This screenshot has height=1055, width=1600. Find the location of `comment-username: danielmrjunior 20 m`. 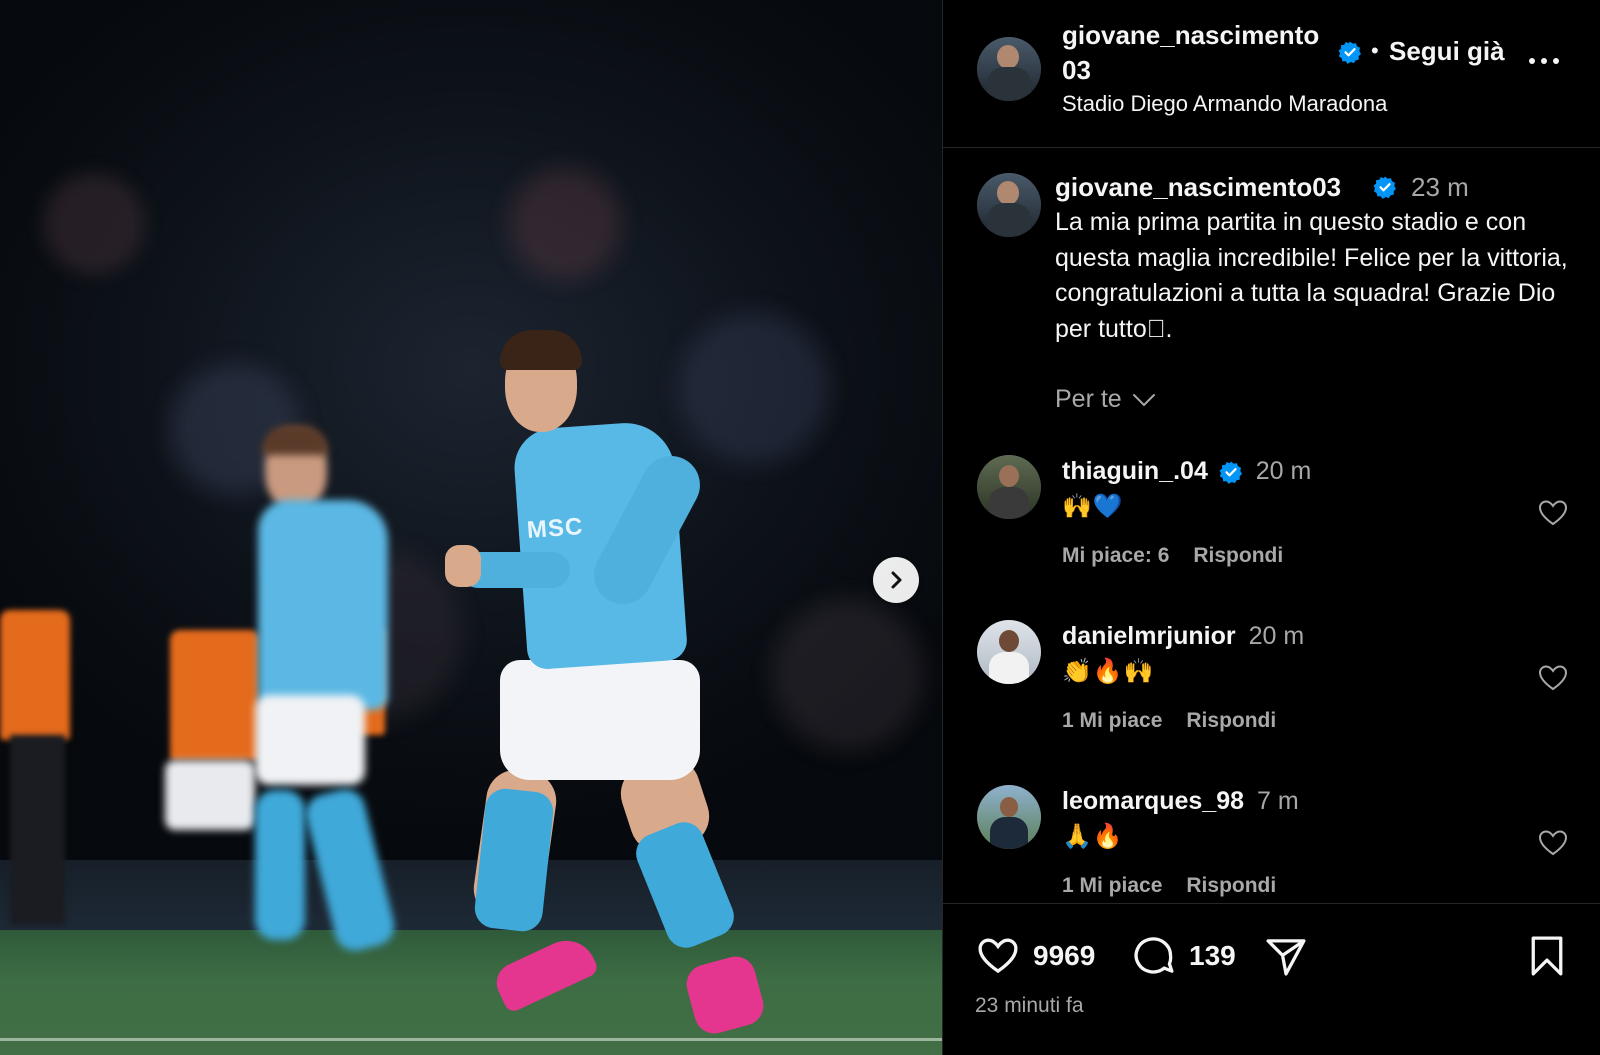

comment-username: danielmrjunior 20 m is located at coordinates (1183, 636).